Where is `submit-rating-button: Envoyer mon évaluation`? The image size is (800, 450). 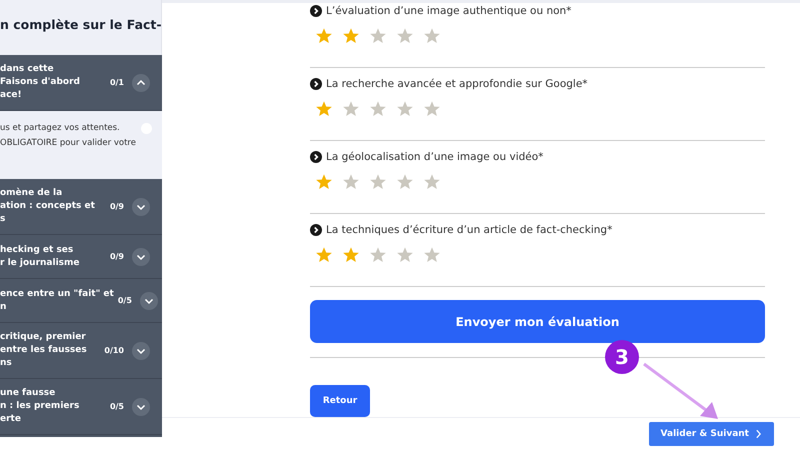
submit-rating-button: Envoyer mon évaluation is located at coordinates (537, 322).